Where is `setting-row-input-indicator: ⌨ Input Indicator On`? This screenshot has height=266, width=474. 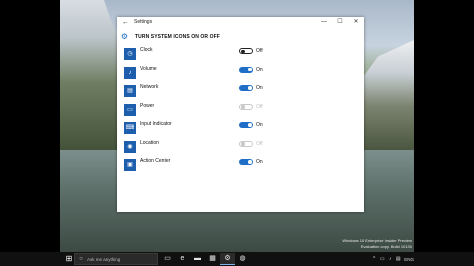
setting-row-input-indicator: ⌨ Input Indicator On is located at coordinates (240, 128).